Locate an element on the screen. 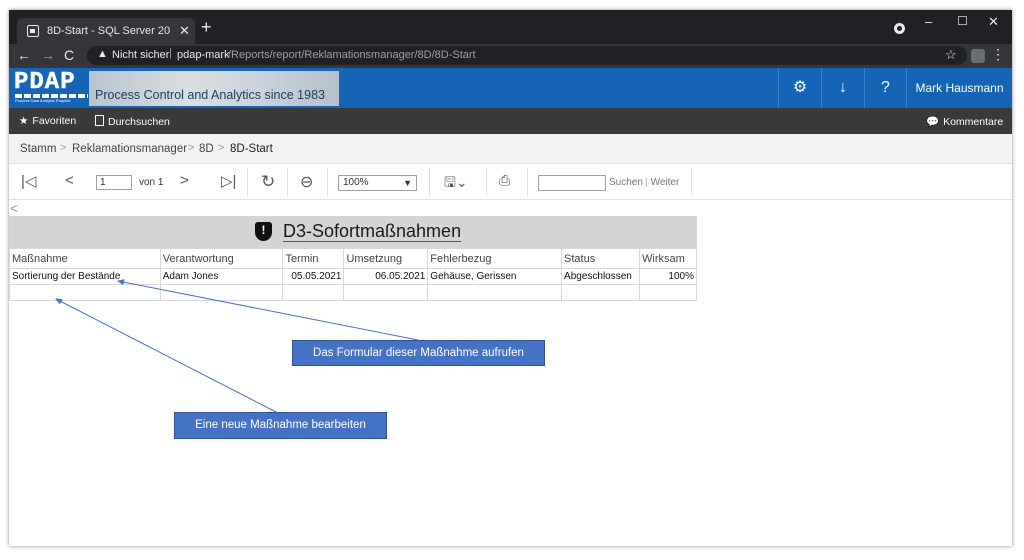 The height and width of the screenshot is (560, 1024). report-title: D3-Sofortmaßnahmen is located at coordinates (372, 231).